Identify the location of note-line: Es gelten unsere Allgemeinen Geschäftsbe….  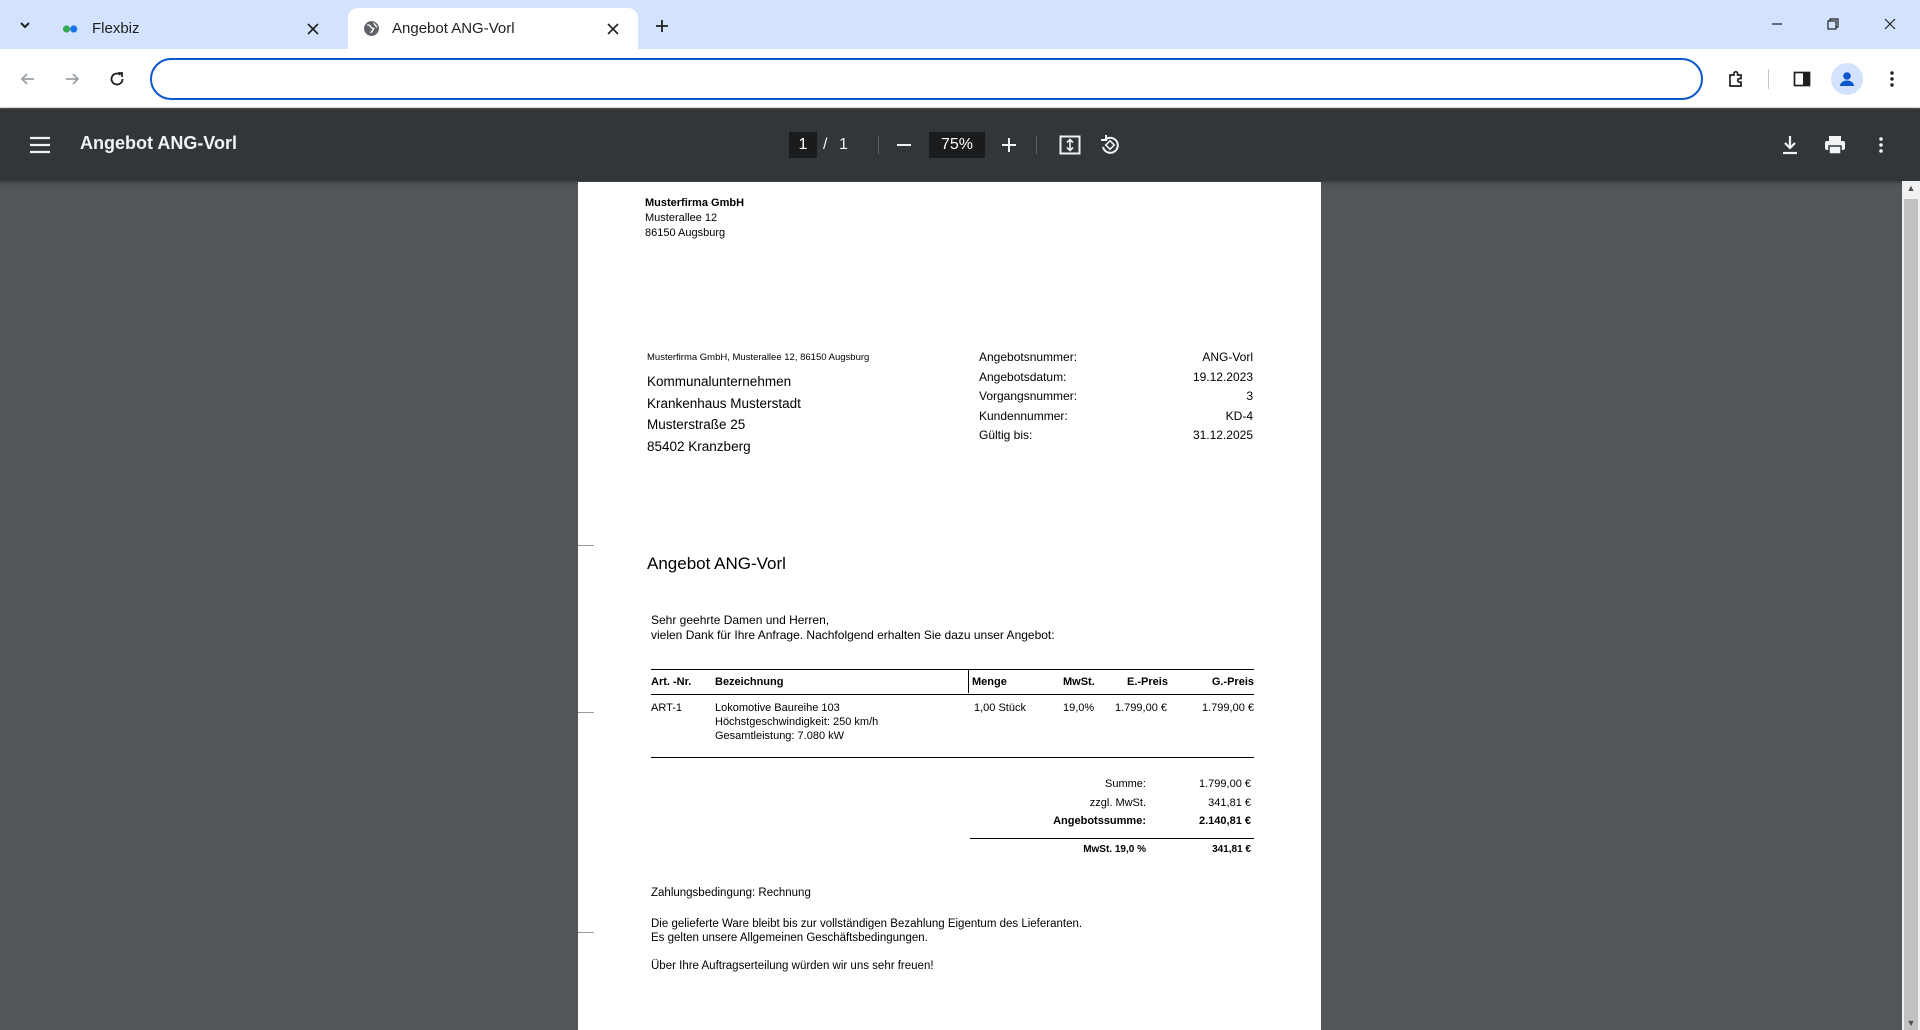
(789, 937).